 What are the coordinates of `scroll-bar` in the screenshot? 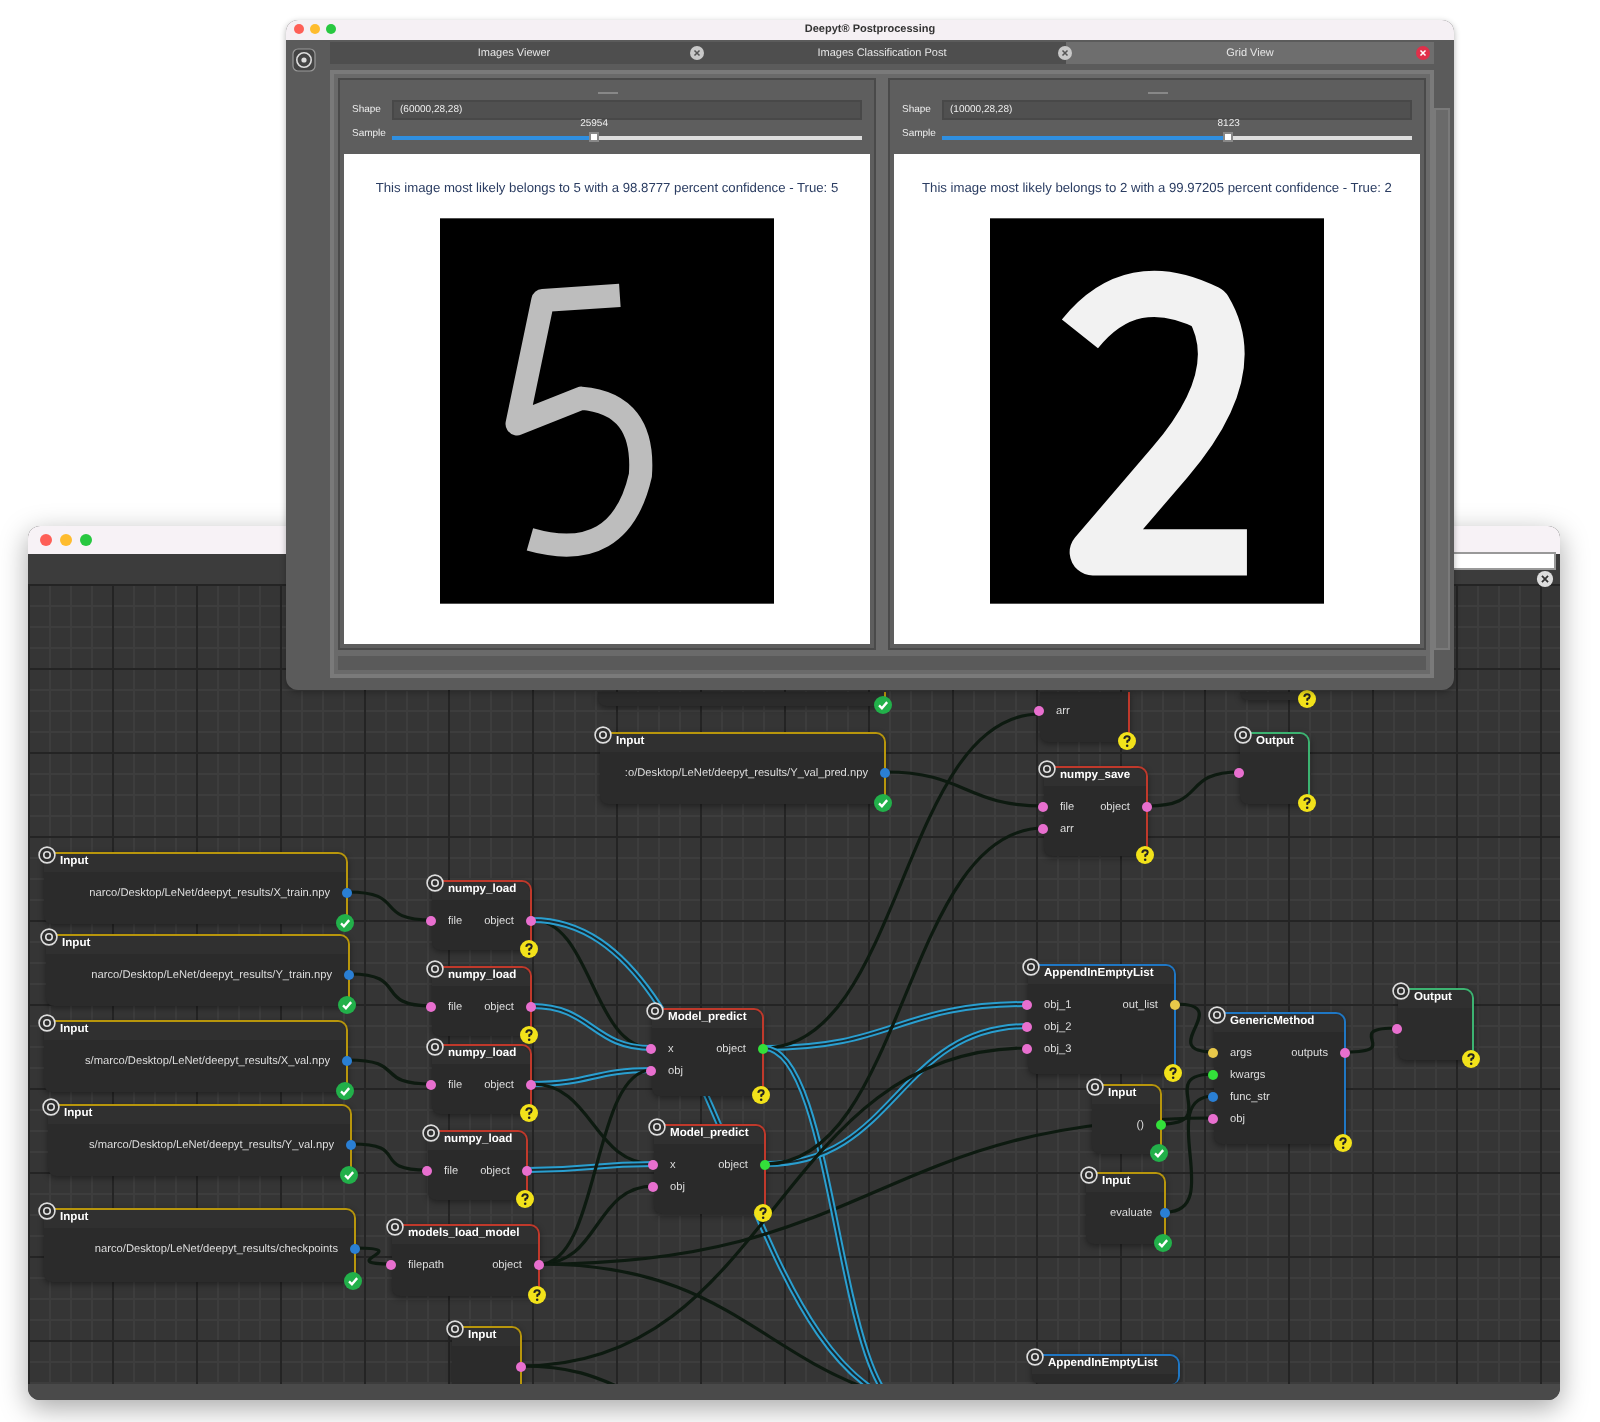 It's located at (1442, 379).